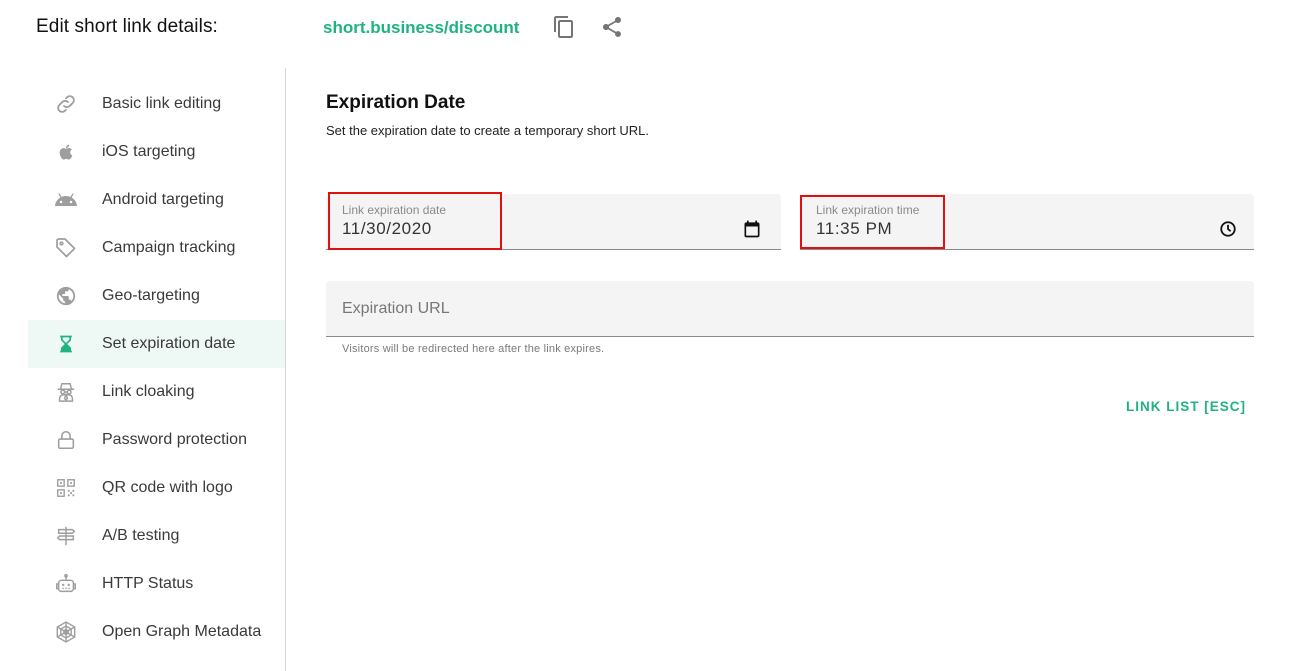 The image size is (1292, 671). What do you see at coordinates (66, 296) in the screenshot?
I see `globe-icon` at bounding box center [66, 296].